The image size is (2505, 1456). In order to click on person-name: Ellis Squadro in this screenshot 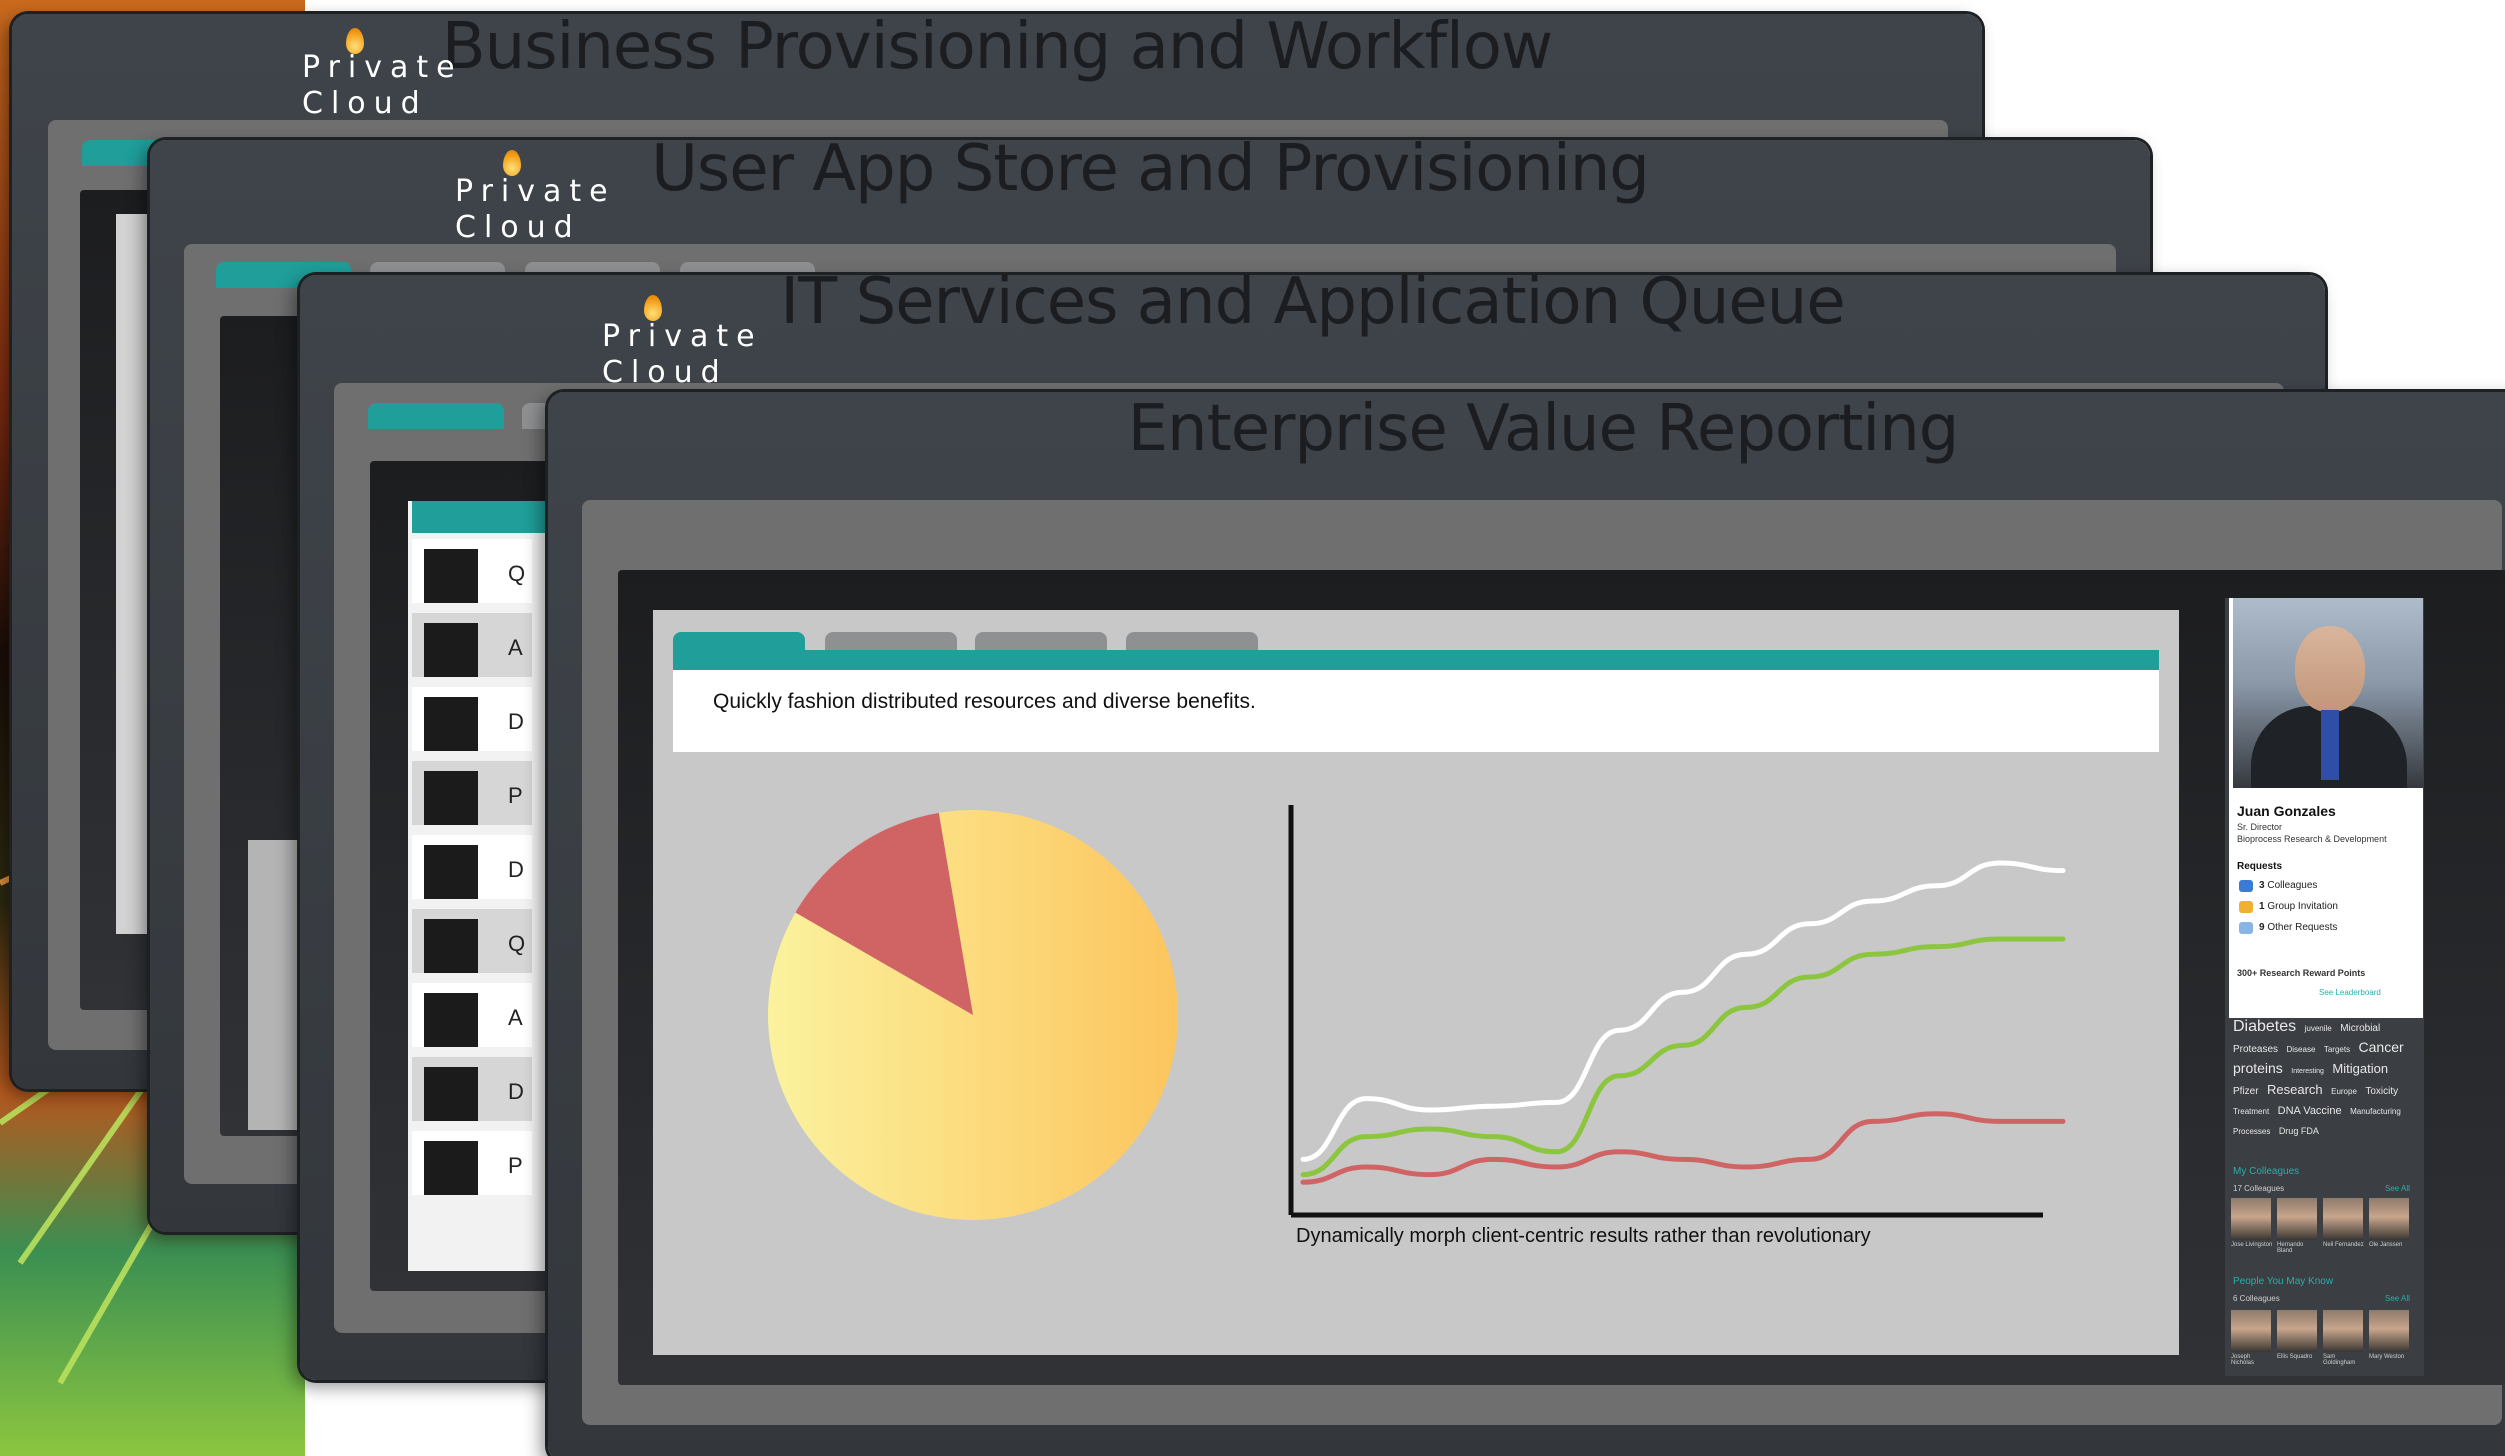, I will do `click(2295, 1357)`.